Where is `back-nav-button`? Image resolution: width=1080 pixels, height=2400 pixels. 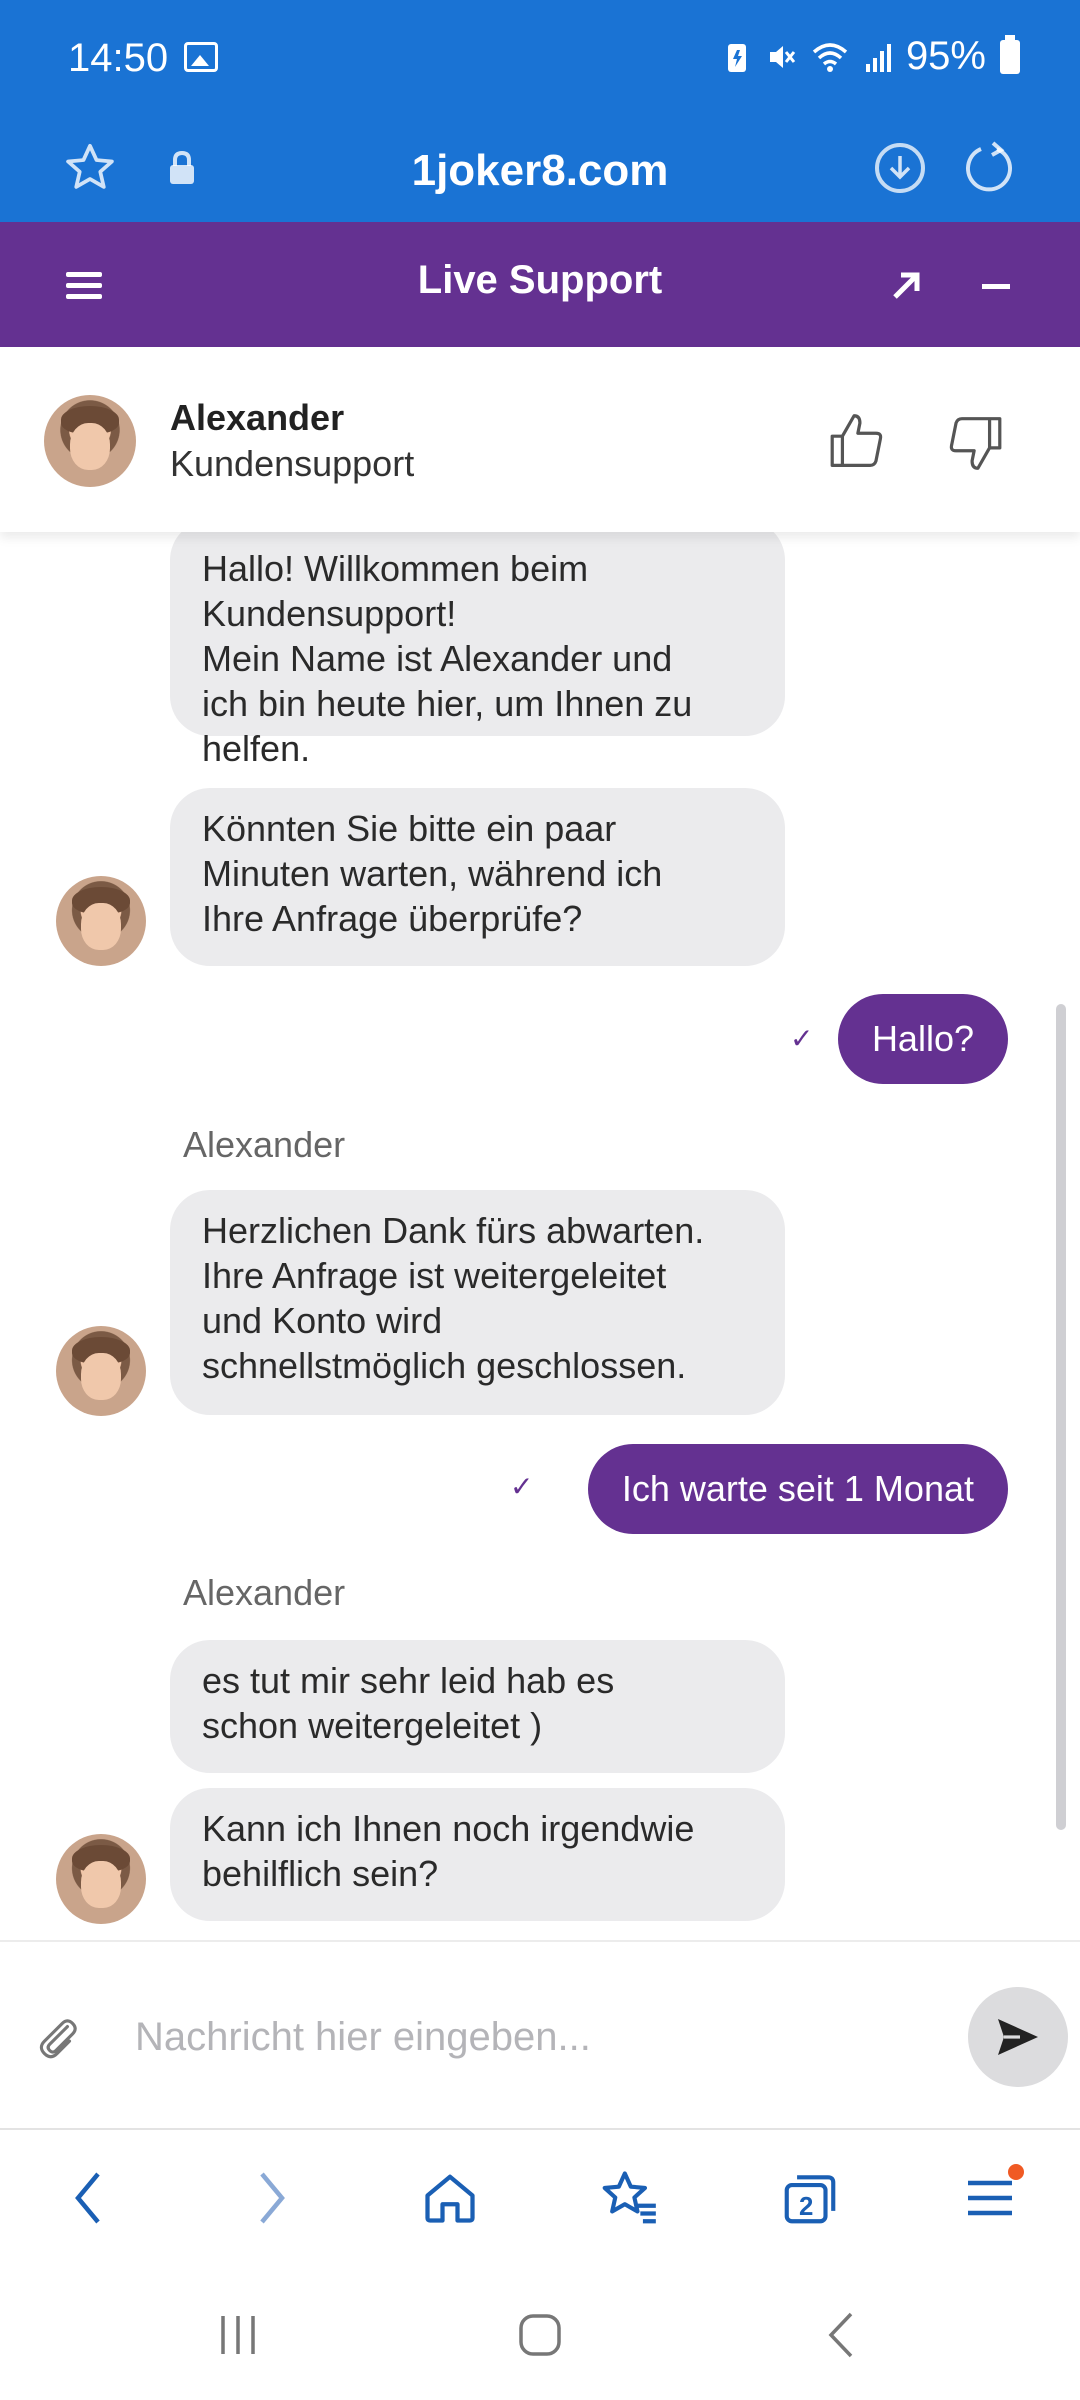 back-nav-button is located at coordinates (842, 2335).